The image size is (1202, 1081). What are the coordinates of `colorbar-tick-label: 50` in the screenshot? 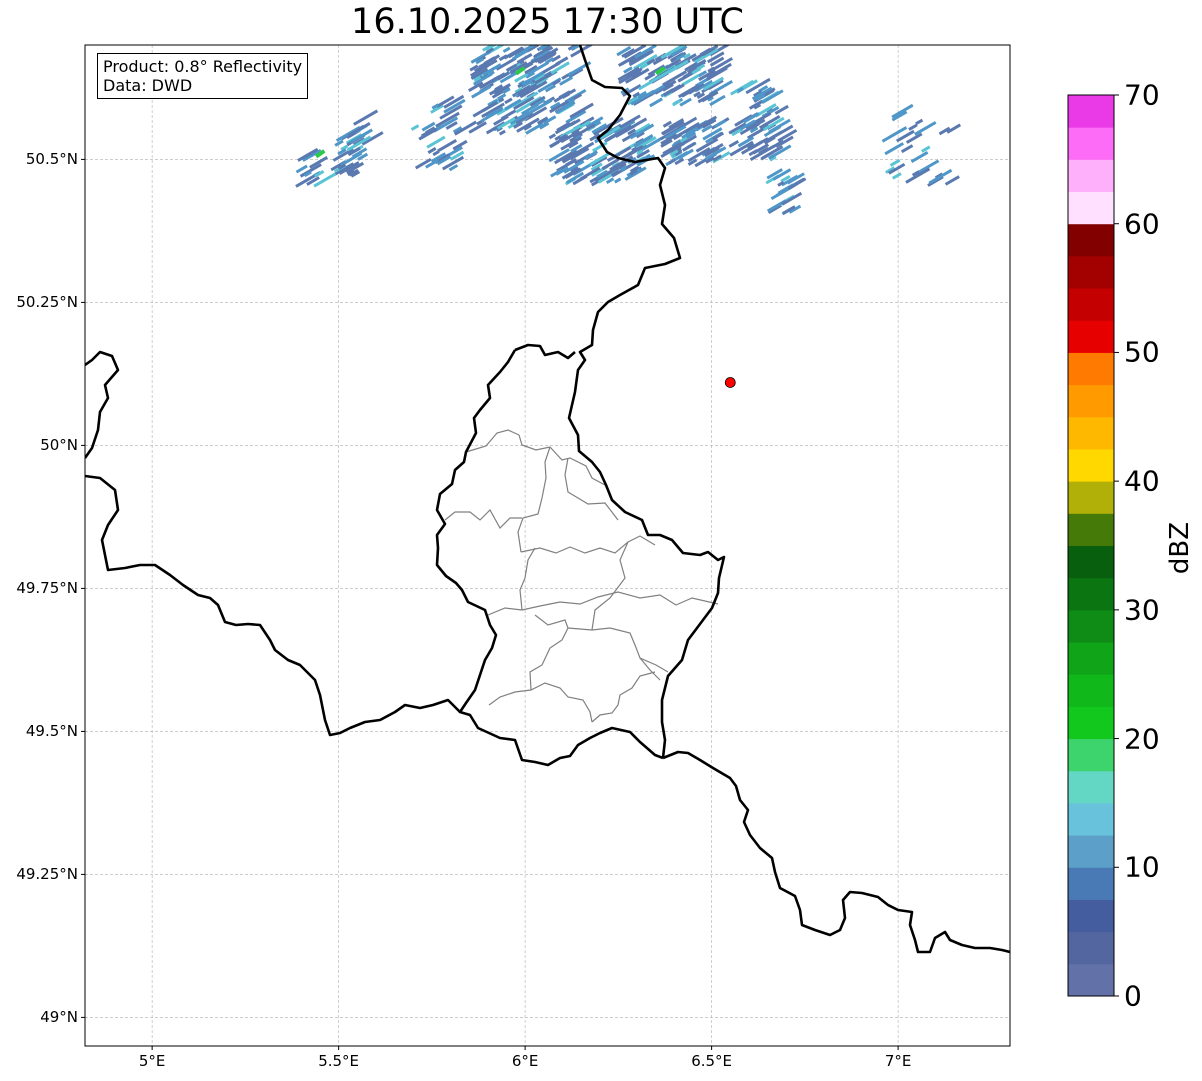 It's located at (1142, 352).